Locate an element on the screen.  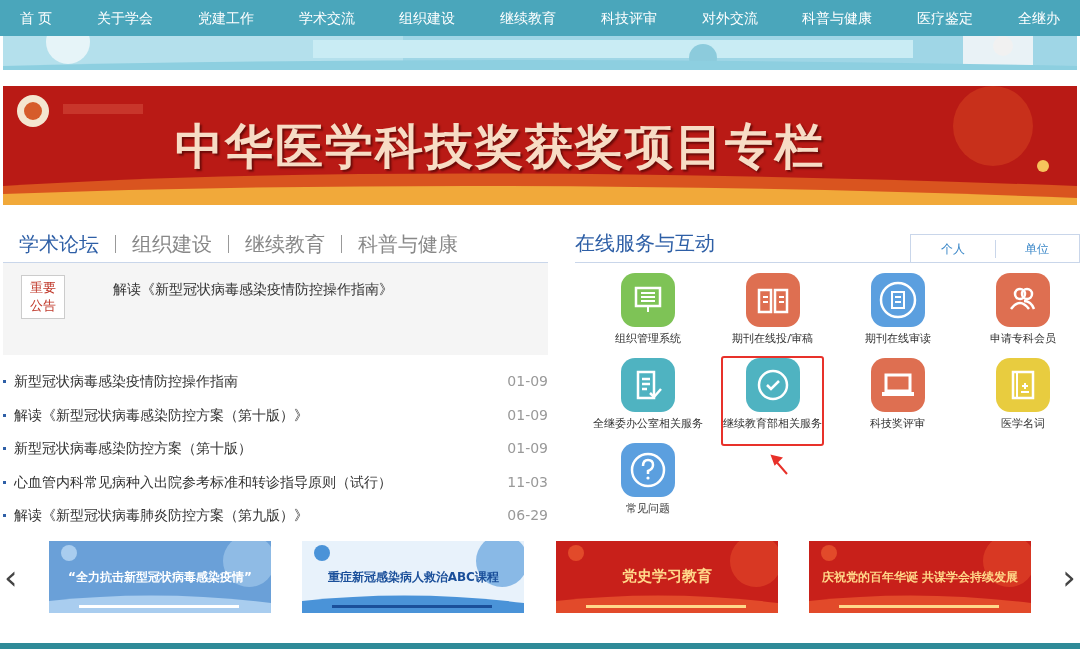
service-tab: 个人 is located at coordinates (953, 248).